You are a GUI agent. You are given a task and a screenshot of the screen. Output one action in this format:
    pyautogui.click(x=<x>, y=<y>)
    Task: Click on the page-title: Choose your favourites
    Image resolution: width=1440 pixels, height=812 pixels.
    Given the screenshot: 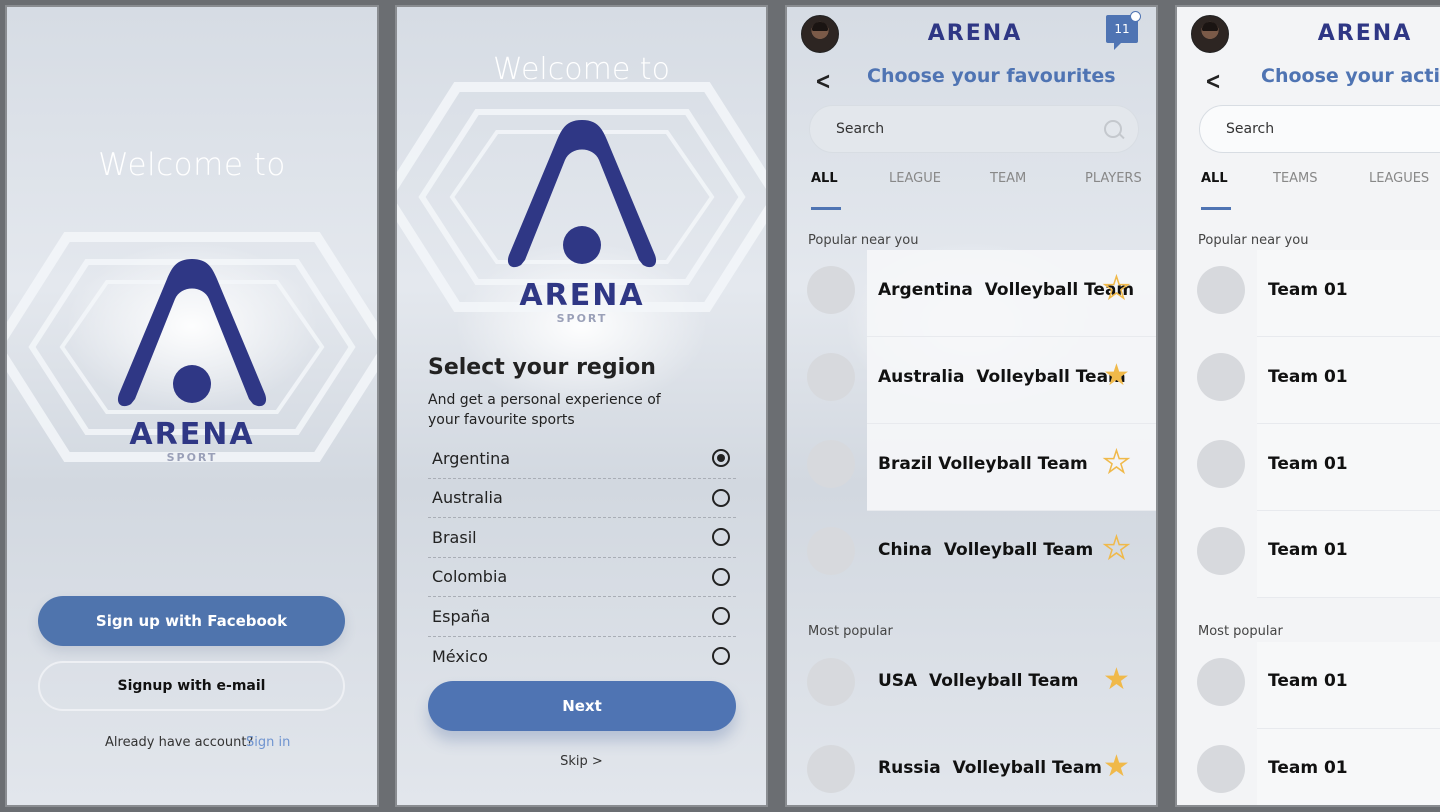 What is the action you would take?
    pyautogui.click(x=991, y=76)
    